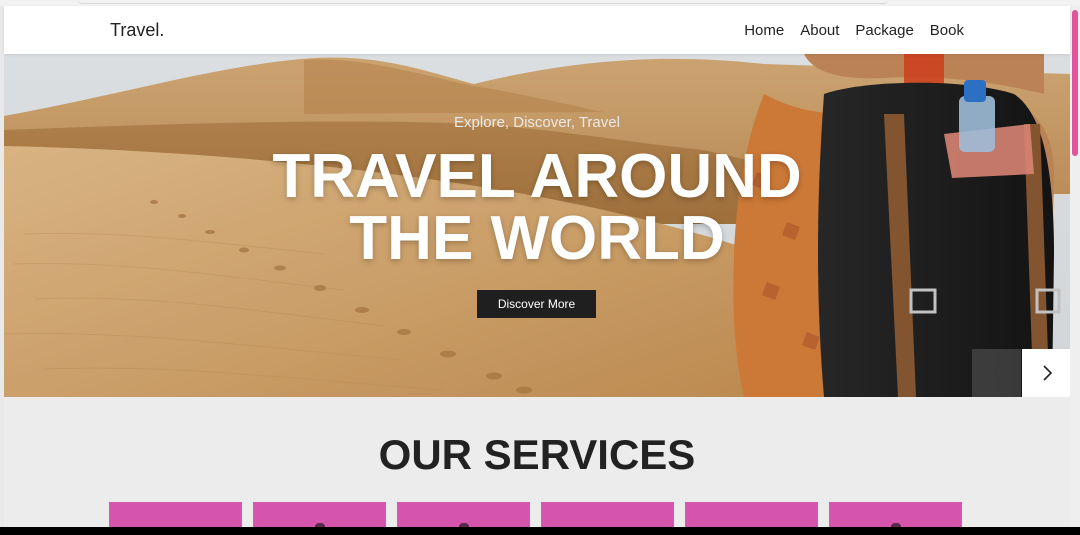 The height and width of the screenshot is (535, 1080). I want to click on nav-menu: Home About Package Book, so click(854, 30).